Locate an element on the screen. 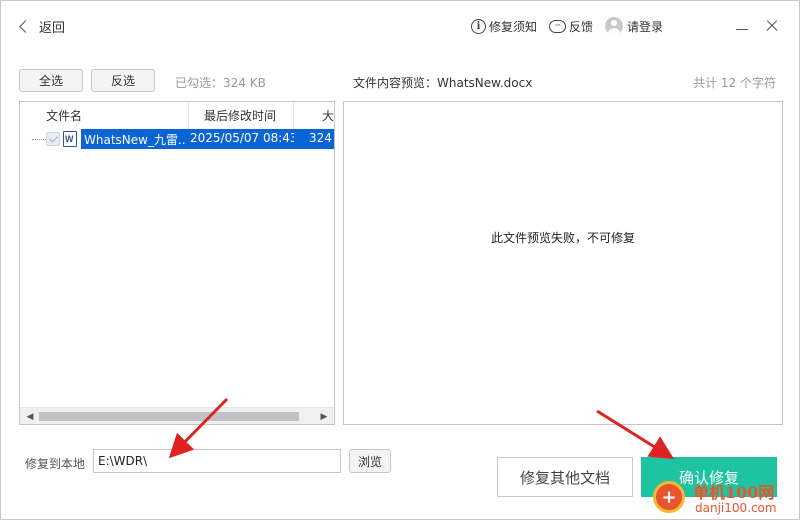  feedback-icon: ··· is located at coordinates (557, 26).